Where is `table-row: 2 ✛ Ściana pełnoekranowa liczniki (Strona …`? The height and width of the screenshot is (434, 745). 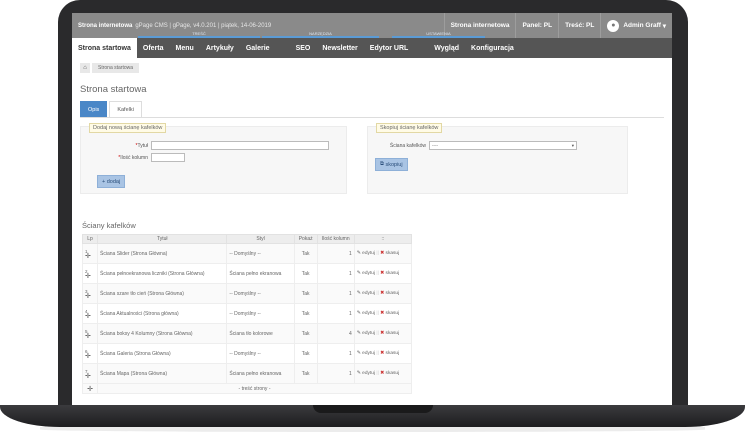 table-row: 2 ✛ Ściana pełnoekranowa liczniki (Strona … is located at coordinates (247, 273).